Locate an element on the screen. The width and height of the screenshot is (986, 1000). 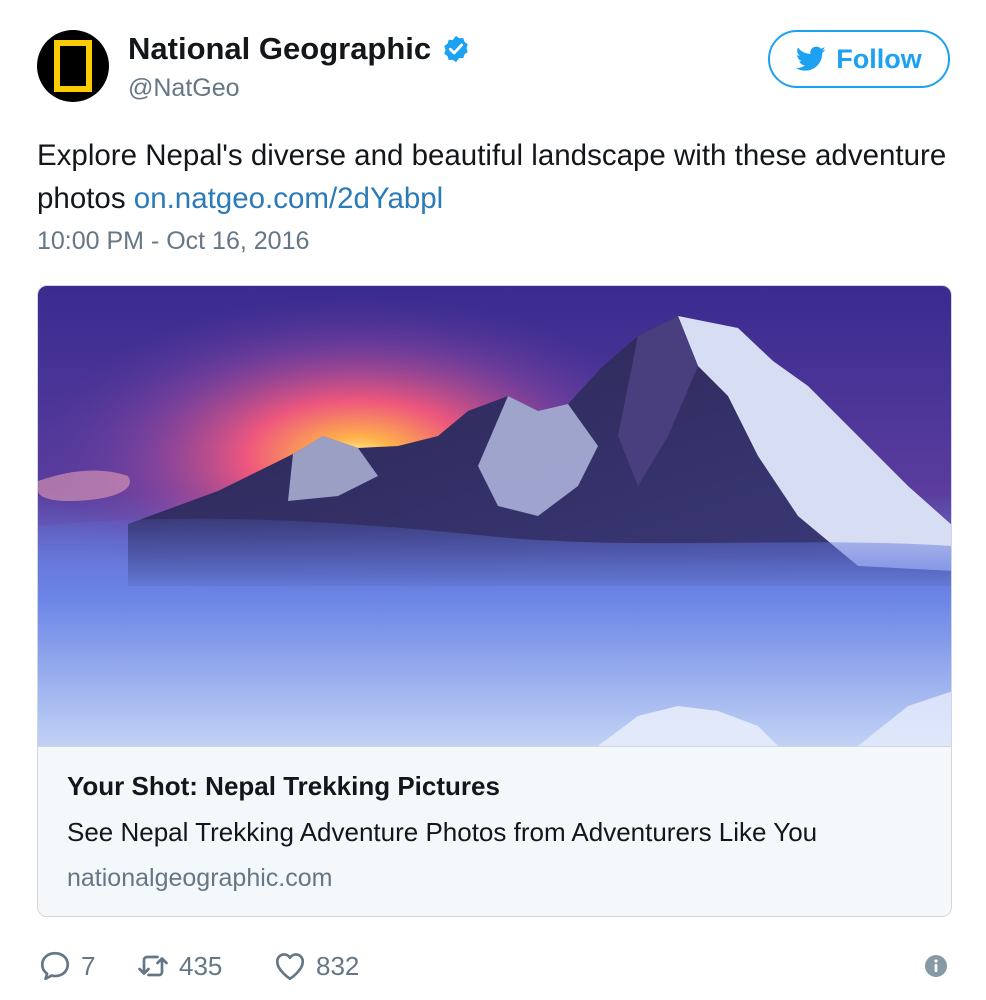
natgeo-logo-icon is located at coordinates (73, 66).